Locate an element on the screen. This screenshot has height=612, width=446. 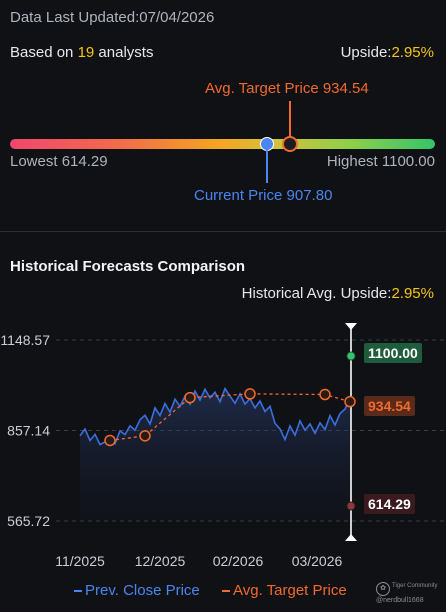
legend-prev-close-label: Prev. Close Price is located at coordinates (142, 590).